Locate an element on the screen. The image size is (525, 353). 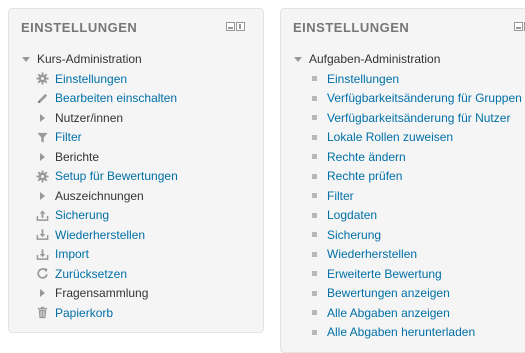
nav-item-verfuegbarkeit-nutzer: Verfügbarkeitsänderung für Nutzer is located at coordinates (415, 118).